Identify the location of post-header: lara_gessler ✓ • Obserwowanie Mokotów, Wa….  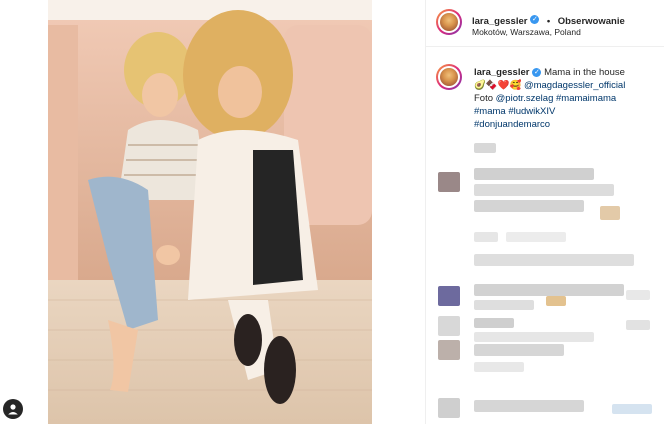
(545, 23).